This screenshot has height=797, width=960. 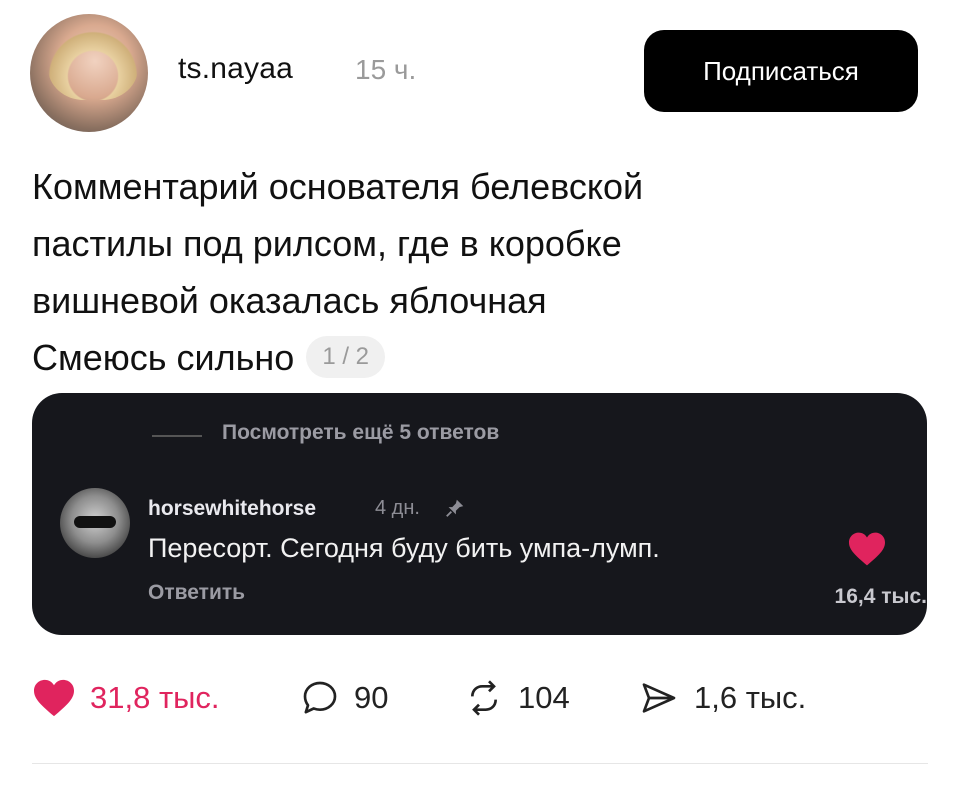 I want to click on comment-button: 90, so click(x=344, y=698).